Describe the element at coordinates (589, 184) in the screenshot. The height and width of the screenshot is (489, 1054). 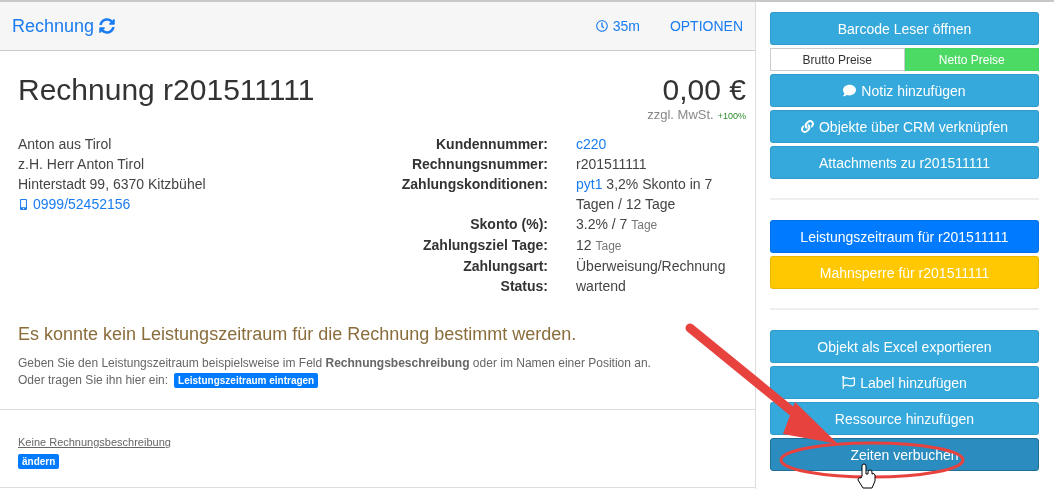
I see `detail-link: pyt1` at that location.